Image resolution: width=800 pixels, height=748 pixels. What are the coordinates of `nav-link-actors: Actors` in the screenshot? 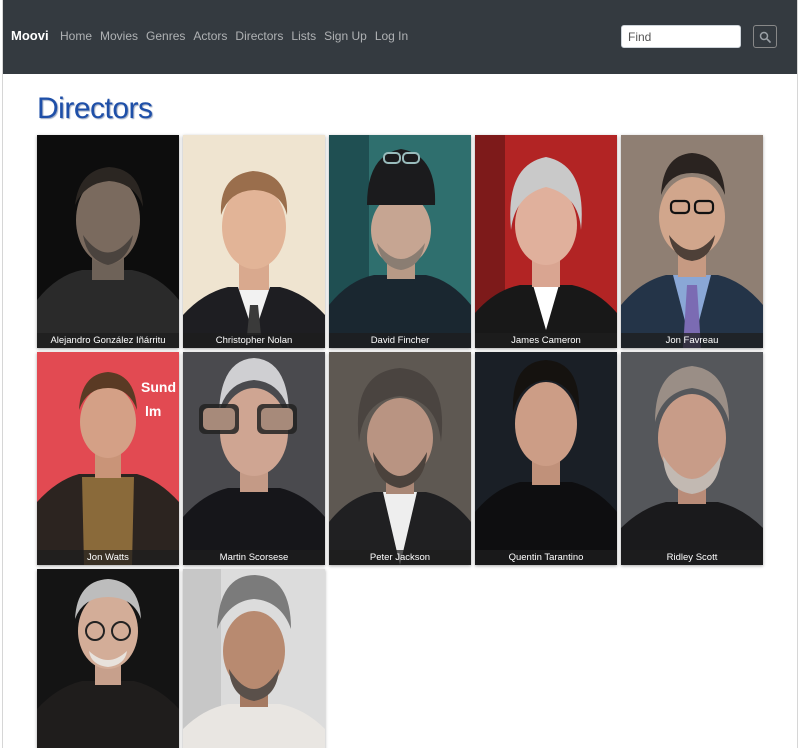 It's located at (210, 36).